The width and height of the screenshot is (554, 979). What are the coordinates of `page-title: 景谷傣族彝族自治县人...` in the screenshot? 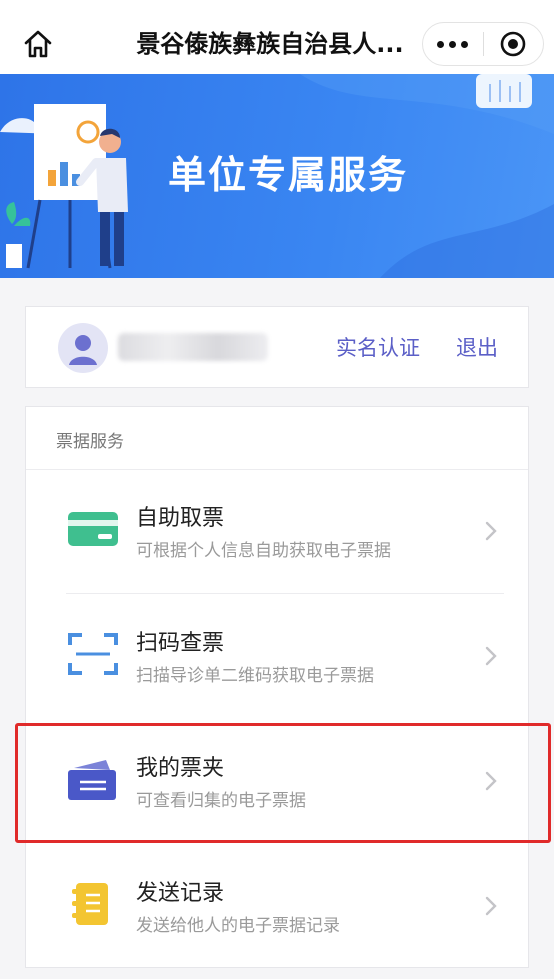 It's located at (270, 44).